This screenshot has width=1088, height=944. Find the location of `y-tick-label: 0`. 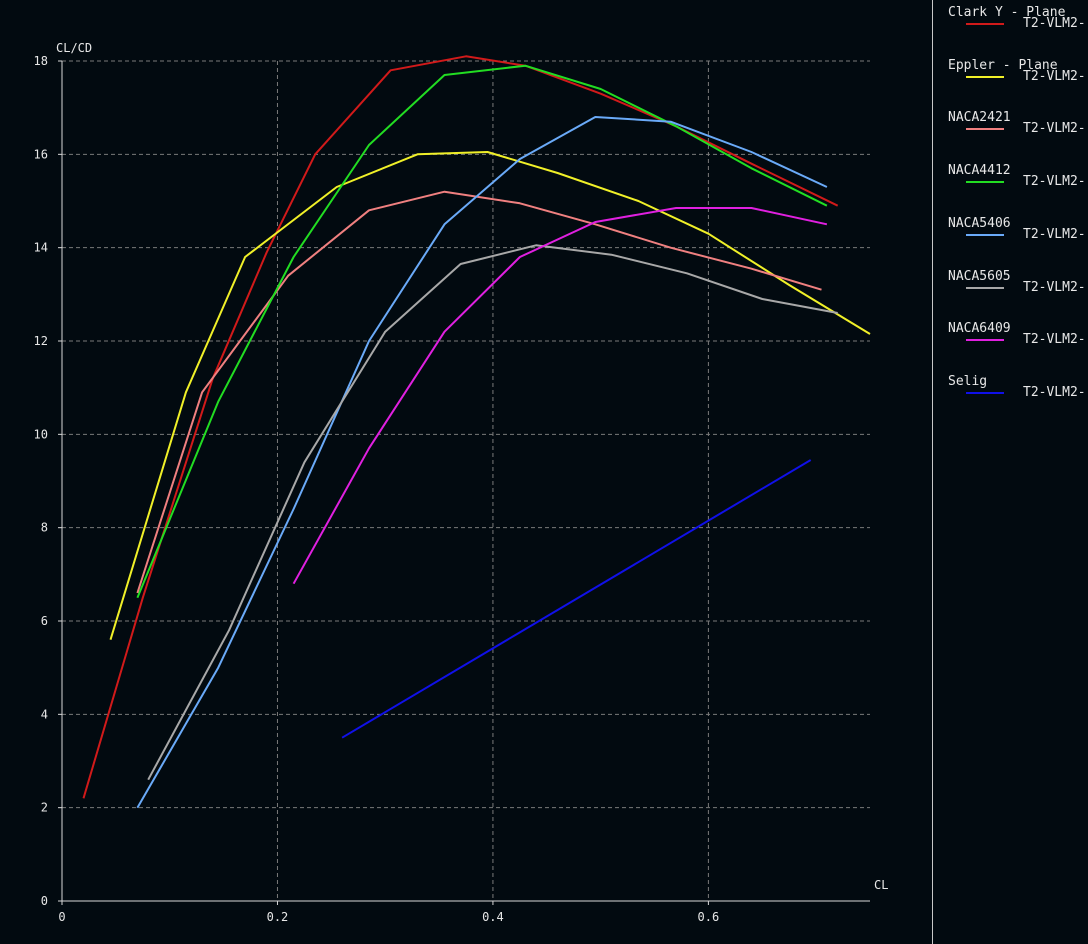

y-tick-label: 0 is located at coordinates (44, 901).